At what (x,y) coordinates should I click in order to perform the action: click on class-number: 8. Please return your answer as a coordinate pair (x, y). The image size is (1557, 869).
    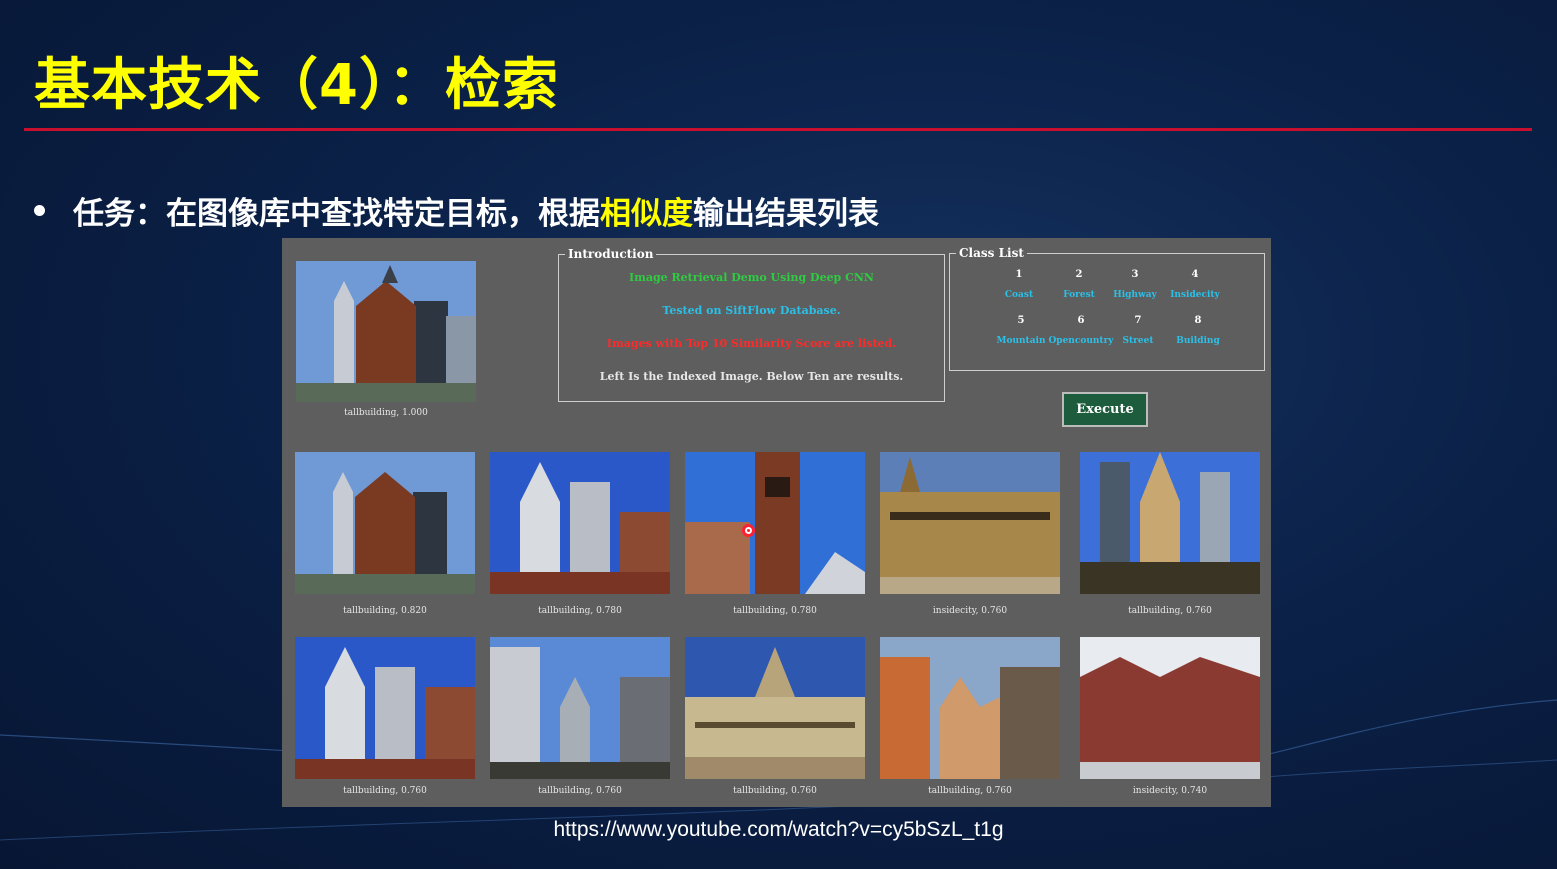
    Looking at the image, I should click on (1198, 320).